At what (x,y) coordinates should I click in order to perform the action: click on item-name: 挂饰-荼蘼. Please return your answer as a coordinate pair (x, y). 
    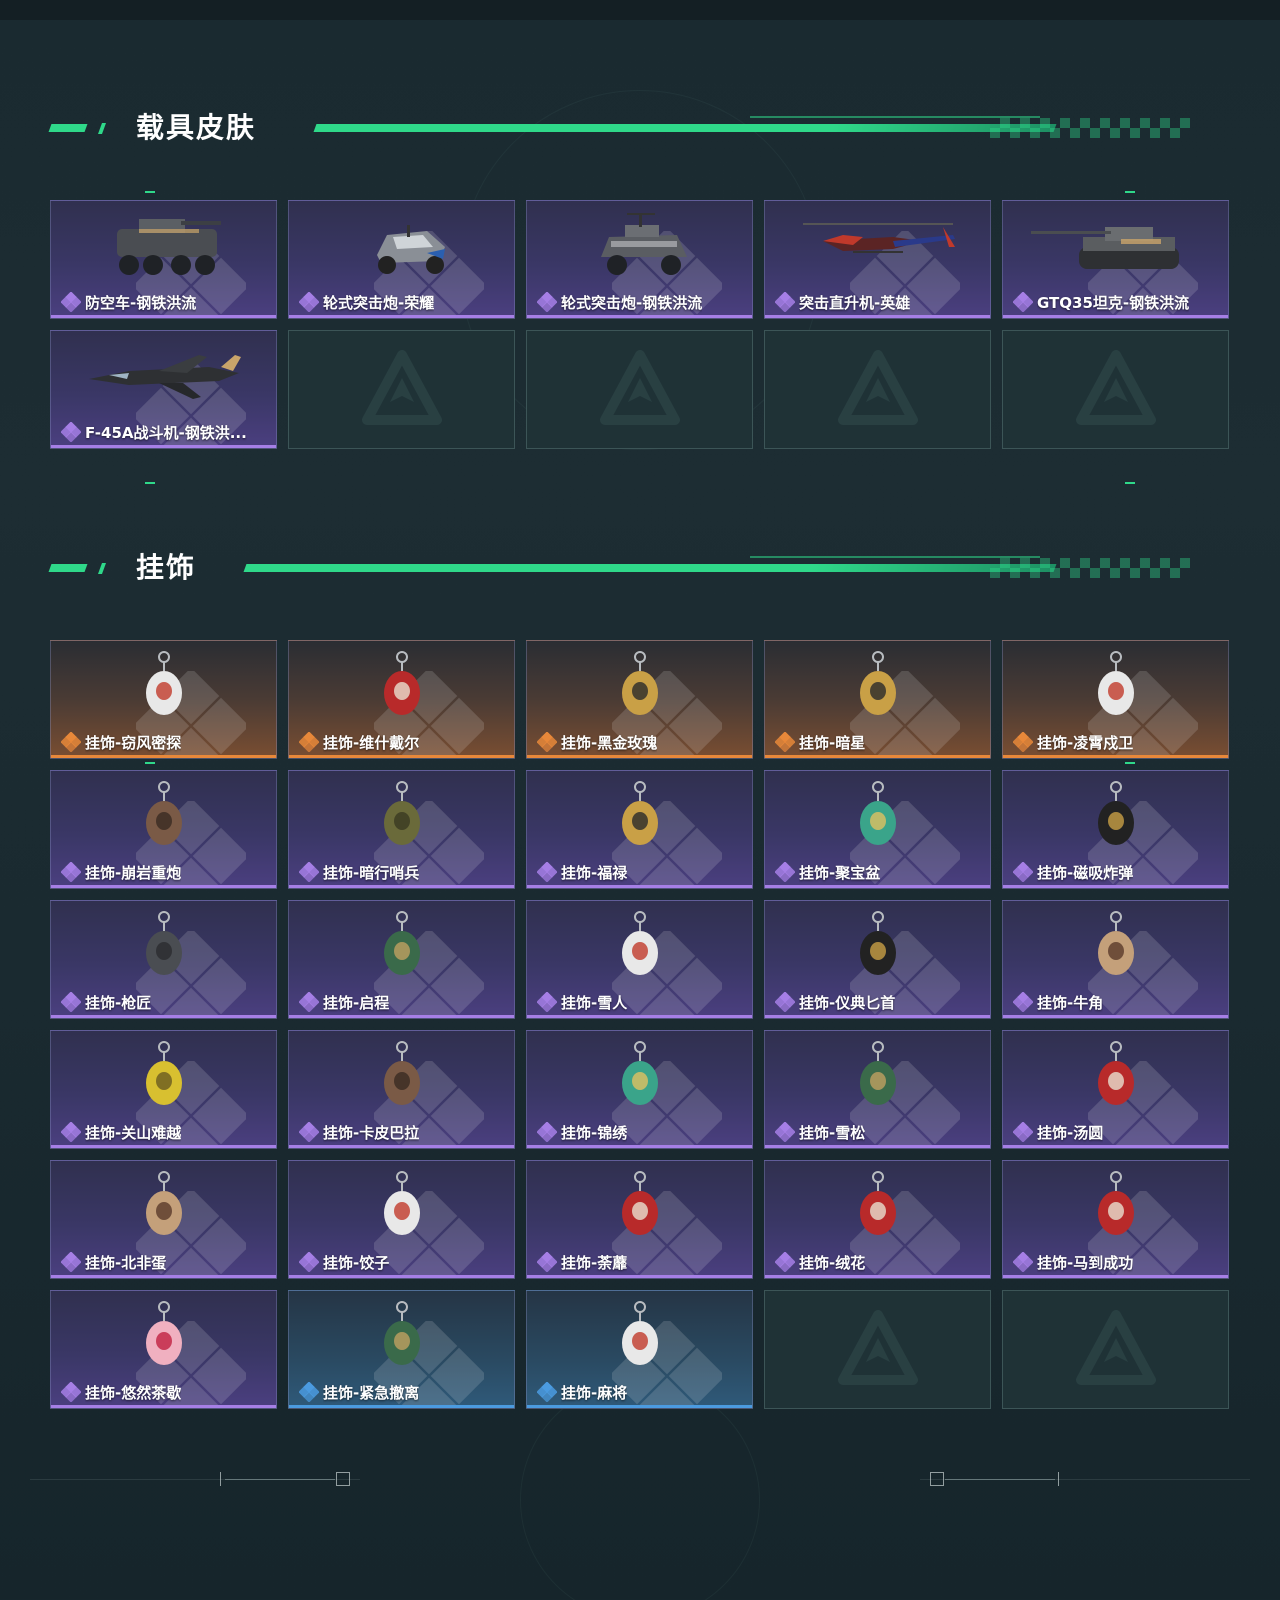
    Looking at the image, I should click on (594, 1262).